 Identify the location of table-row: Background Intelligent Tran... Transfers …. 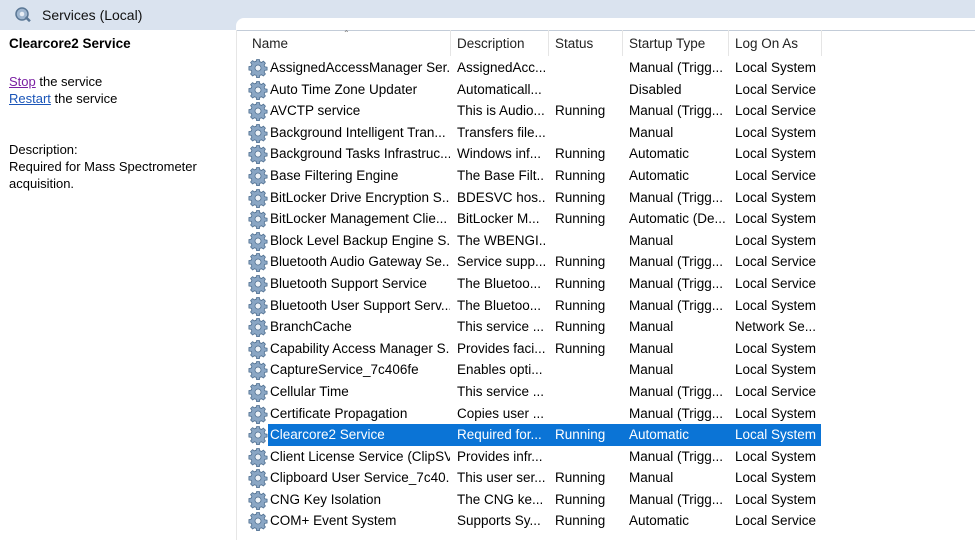
(610, 133).